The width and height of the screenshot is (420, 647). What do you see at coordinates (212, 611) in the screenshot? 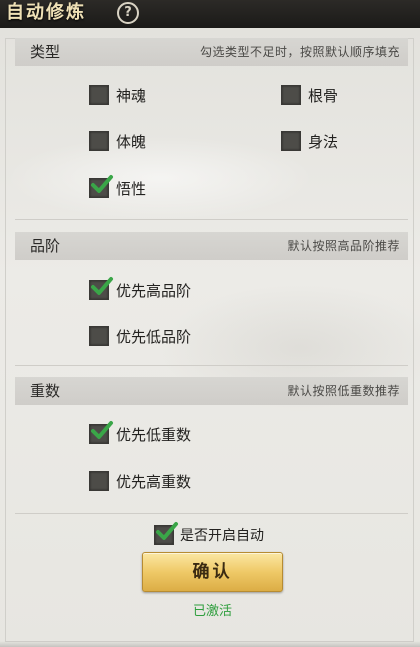
I see `status-text: 已激活` at bounding box center [212, 611].